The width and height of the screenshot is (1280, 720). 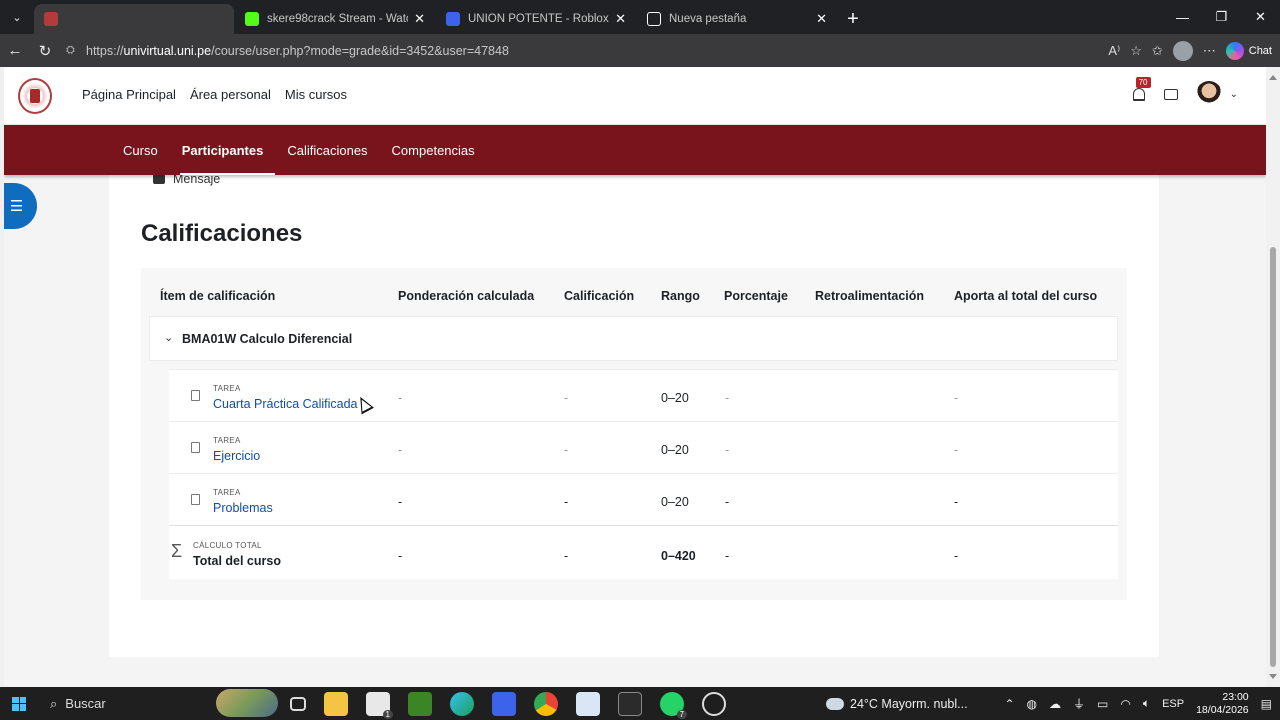 I want to click on whatsapp-badge: 7, so click(x=681, y=714).